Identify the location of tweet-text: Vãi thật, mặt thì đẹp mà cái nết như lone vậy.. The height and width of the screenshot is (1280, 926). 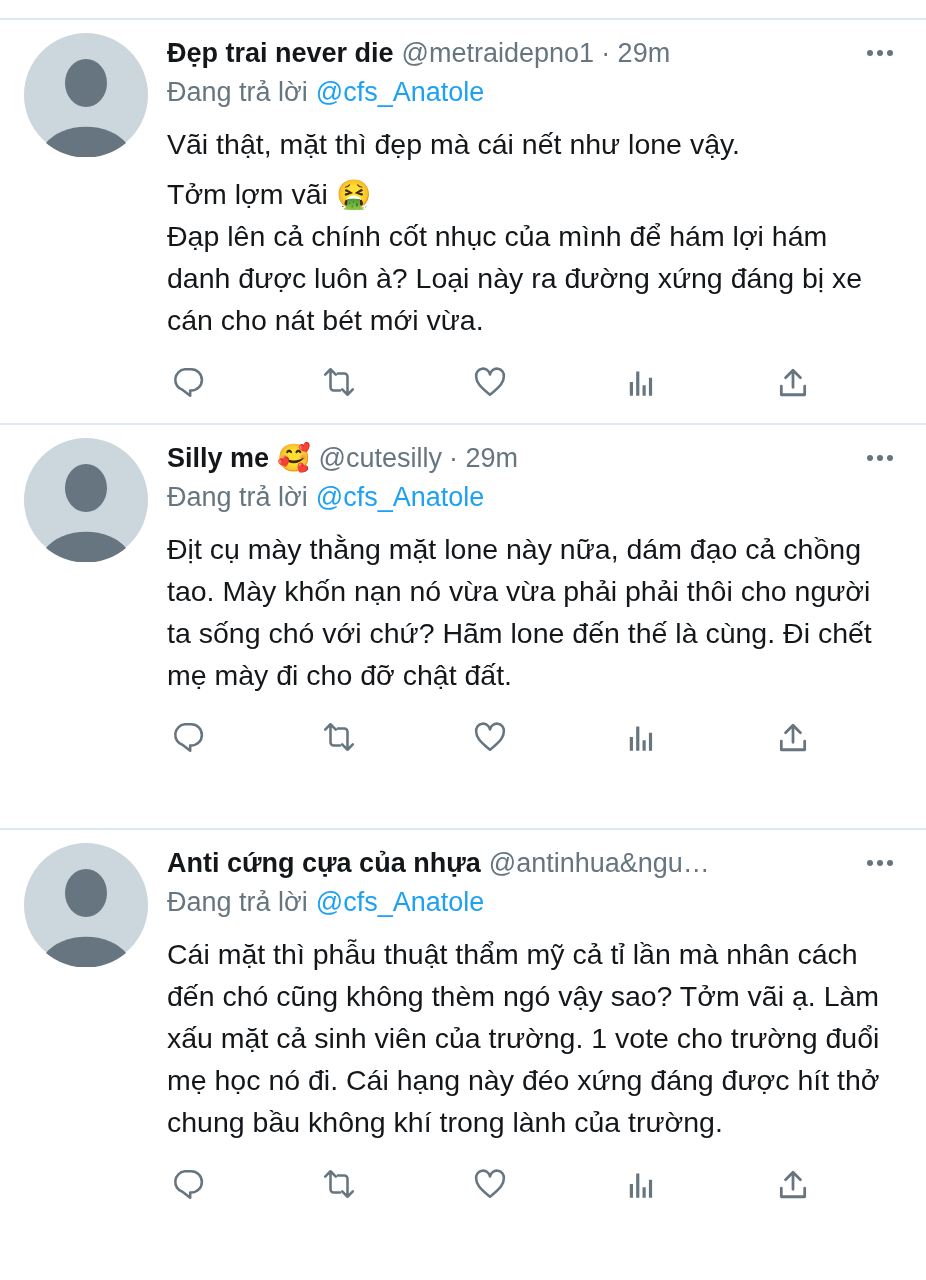
(454, 144).